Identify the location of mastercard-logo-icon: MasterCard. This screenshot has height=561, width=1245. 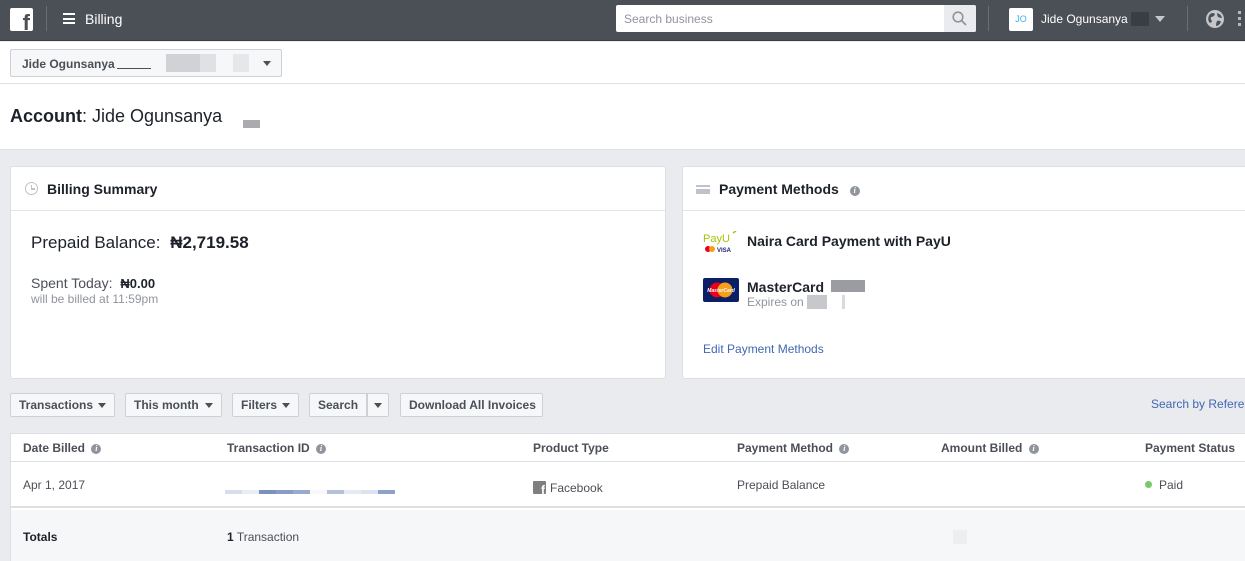
(721, 290).